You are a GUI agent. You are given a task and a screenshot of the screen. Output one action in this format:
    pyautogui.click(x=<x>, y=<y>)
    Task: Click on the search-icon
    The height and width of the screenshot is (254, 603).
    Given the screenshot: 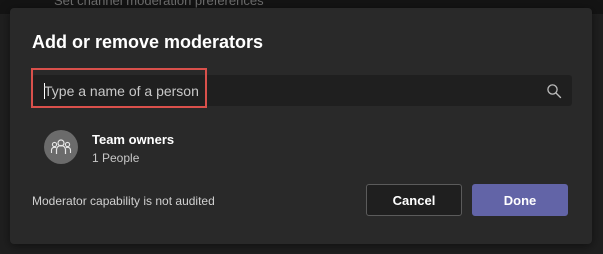 What is the action you would take?
    pyautogui.click(x=554, y=91)
    